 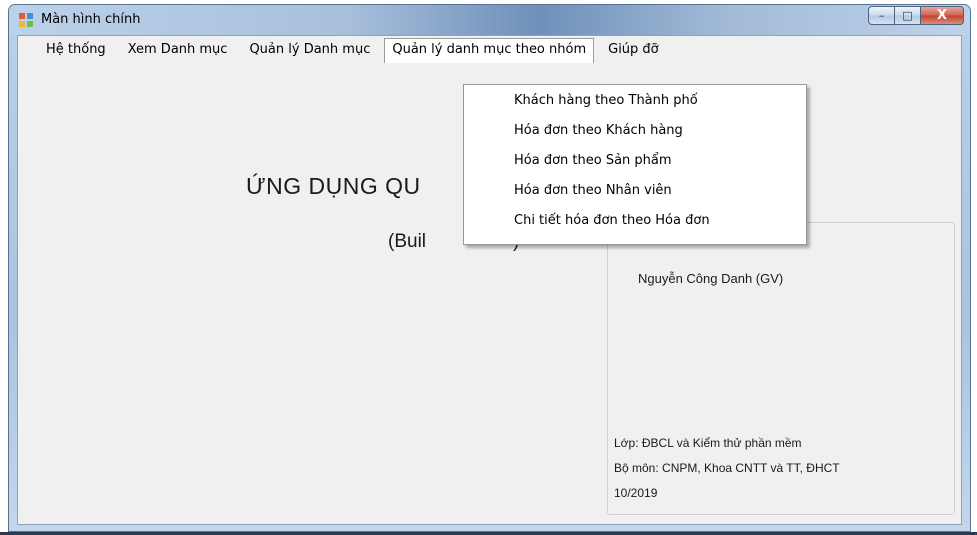 I want to click on app-title: ỨNG DỤNG QU, so click(x=333, y=186).